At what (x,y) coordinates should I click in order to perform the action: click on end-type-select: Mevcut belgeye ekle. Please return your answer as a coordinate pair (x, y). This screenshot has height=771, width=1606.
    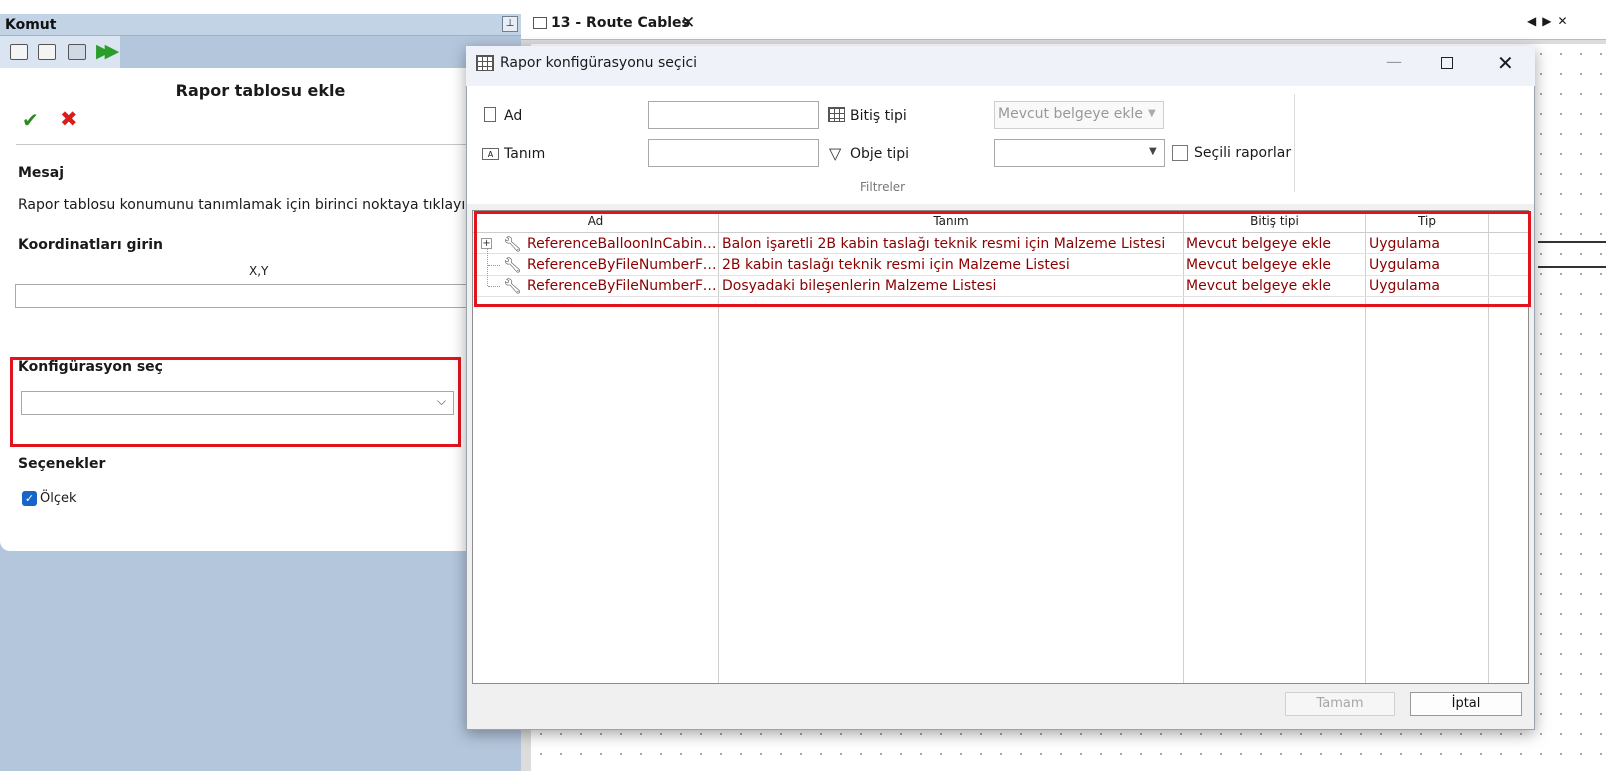
    Looking at the image, I should click on (1079, 115).